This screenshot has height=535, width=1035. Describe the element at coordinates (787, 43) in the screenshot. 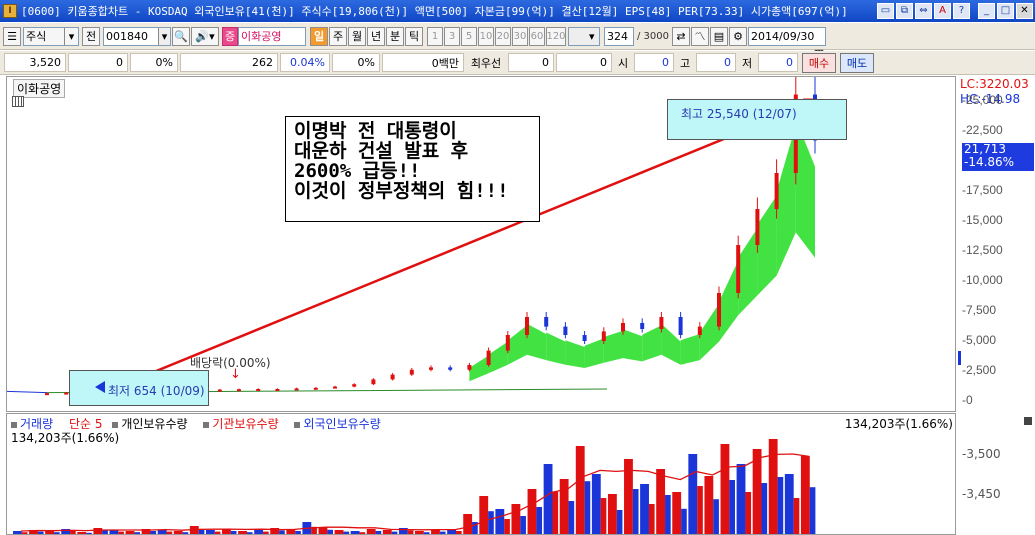

I see `date-input: 2014/09/30▦` at that location.